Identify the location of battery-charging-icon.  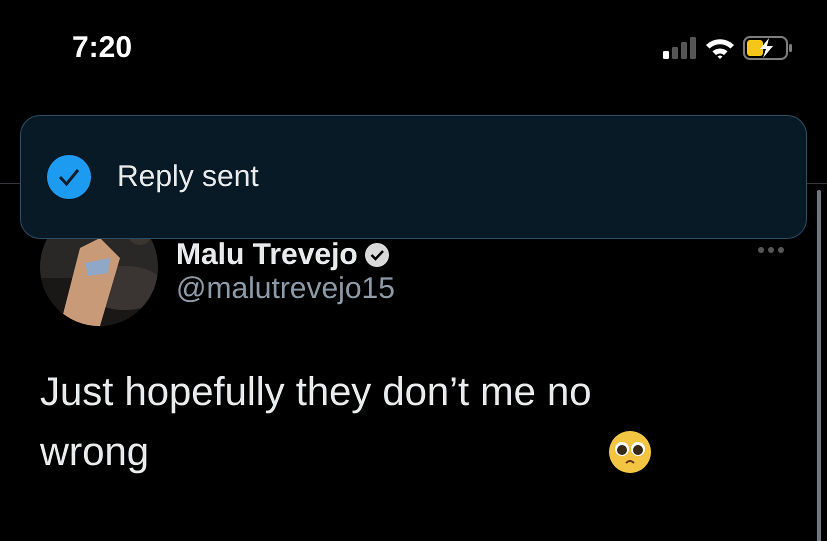
(768, 48).